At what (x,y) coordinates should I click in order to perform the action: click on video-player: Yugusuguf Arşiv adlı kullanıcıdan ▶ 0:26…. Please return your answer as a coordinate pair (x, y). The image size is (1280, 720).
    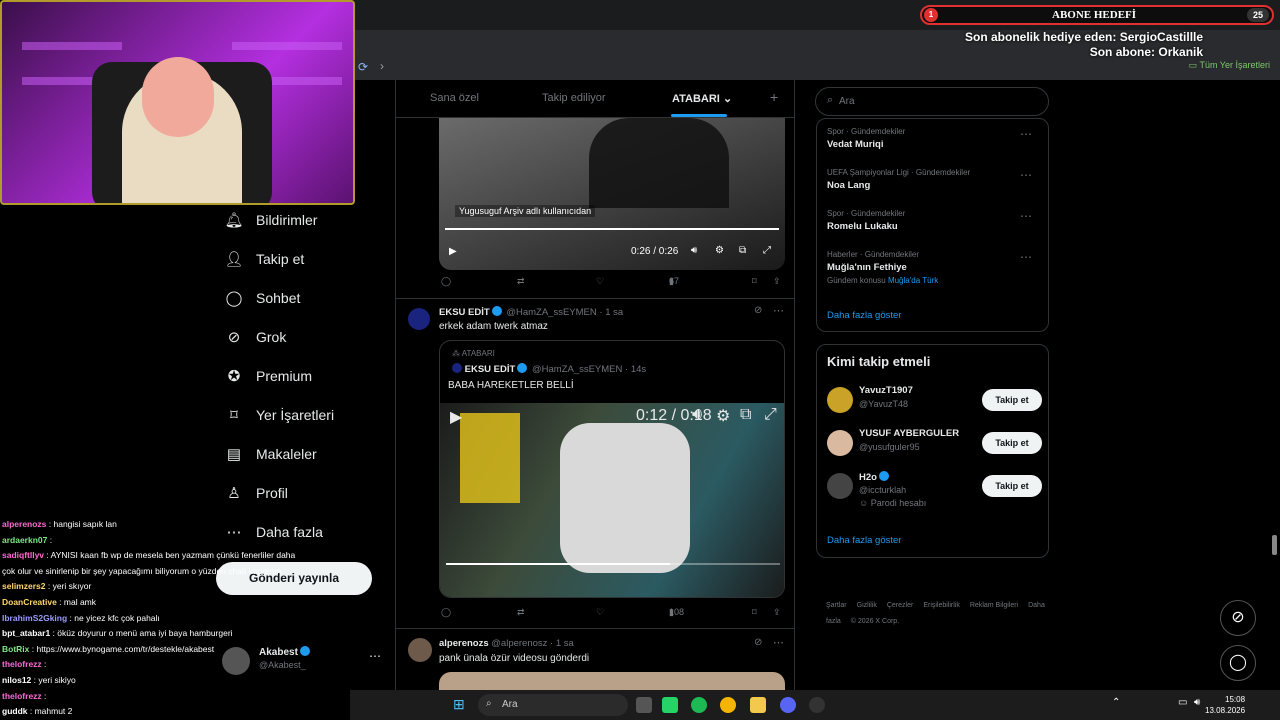
    Looking at the image, I should click on (612, 194).